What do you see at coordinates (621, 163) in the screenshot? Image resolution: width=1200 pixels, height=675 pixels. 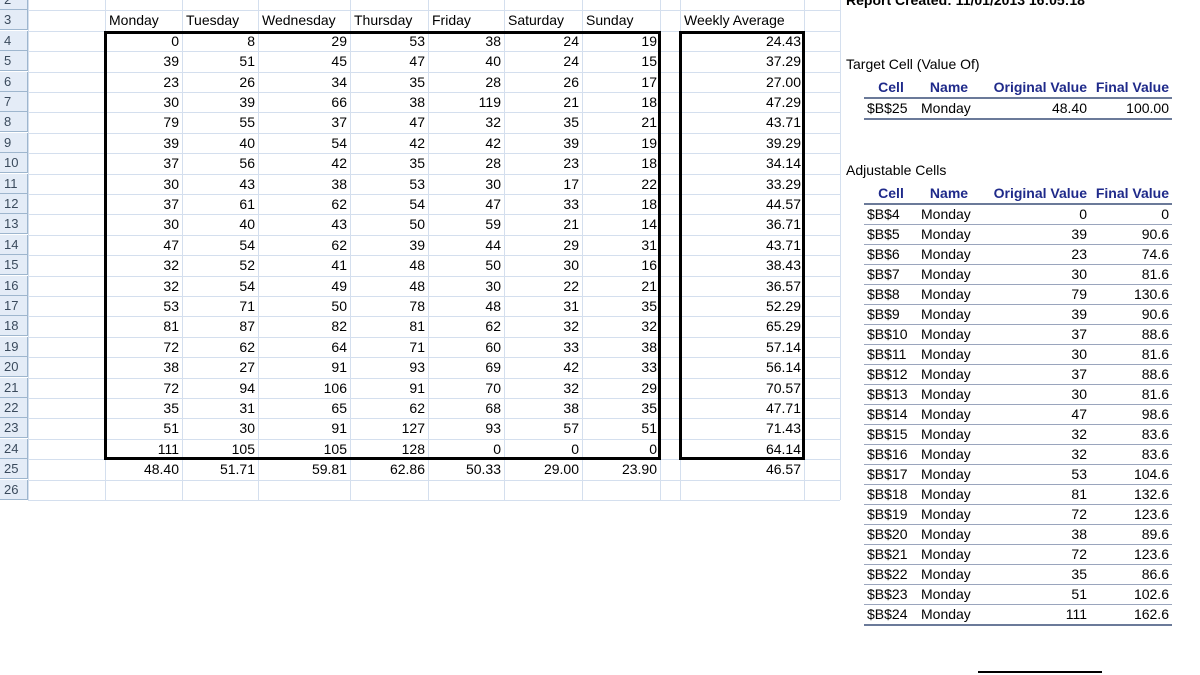 I see `data-cell: 18` at bounding box center [621, 163].